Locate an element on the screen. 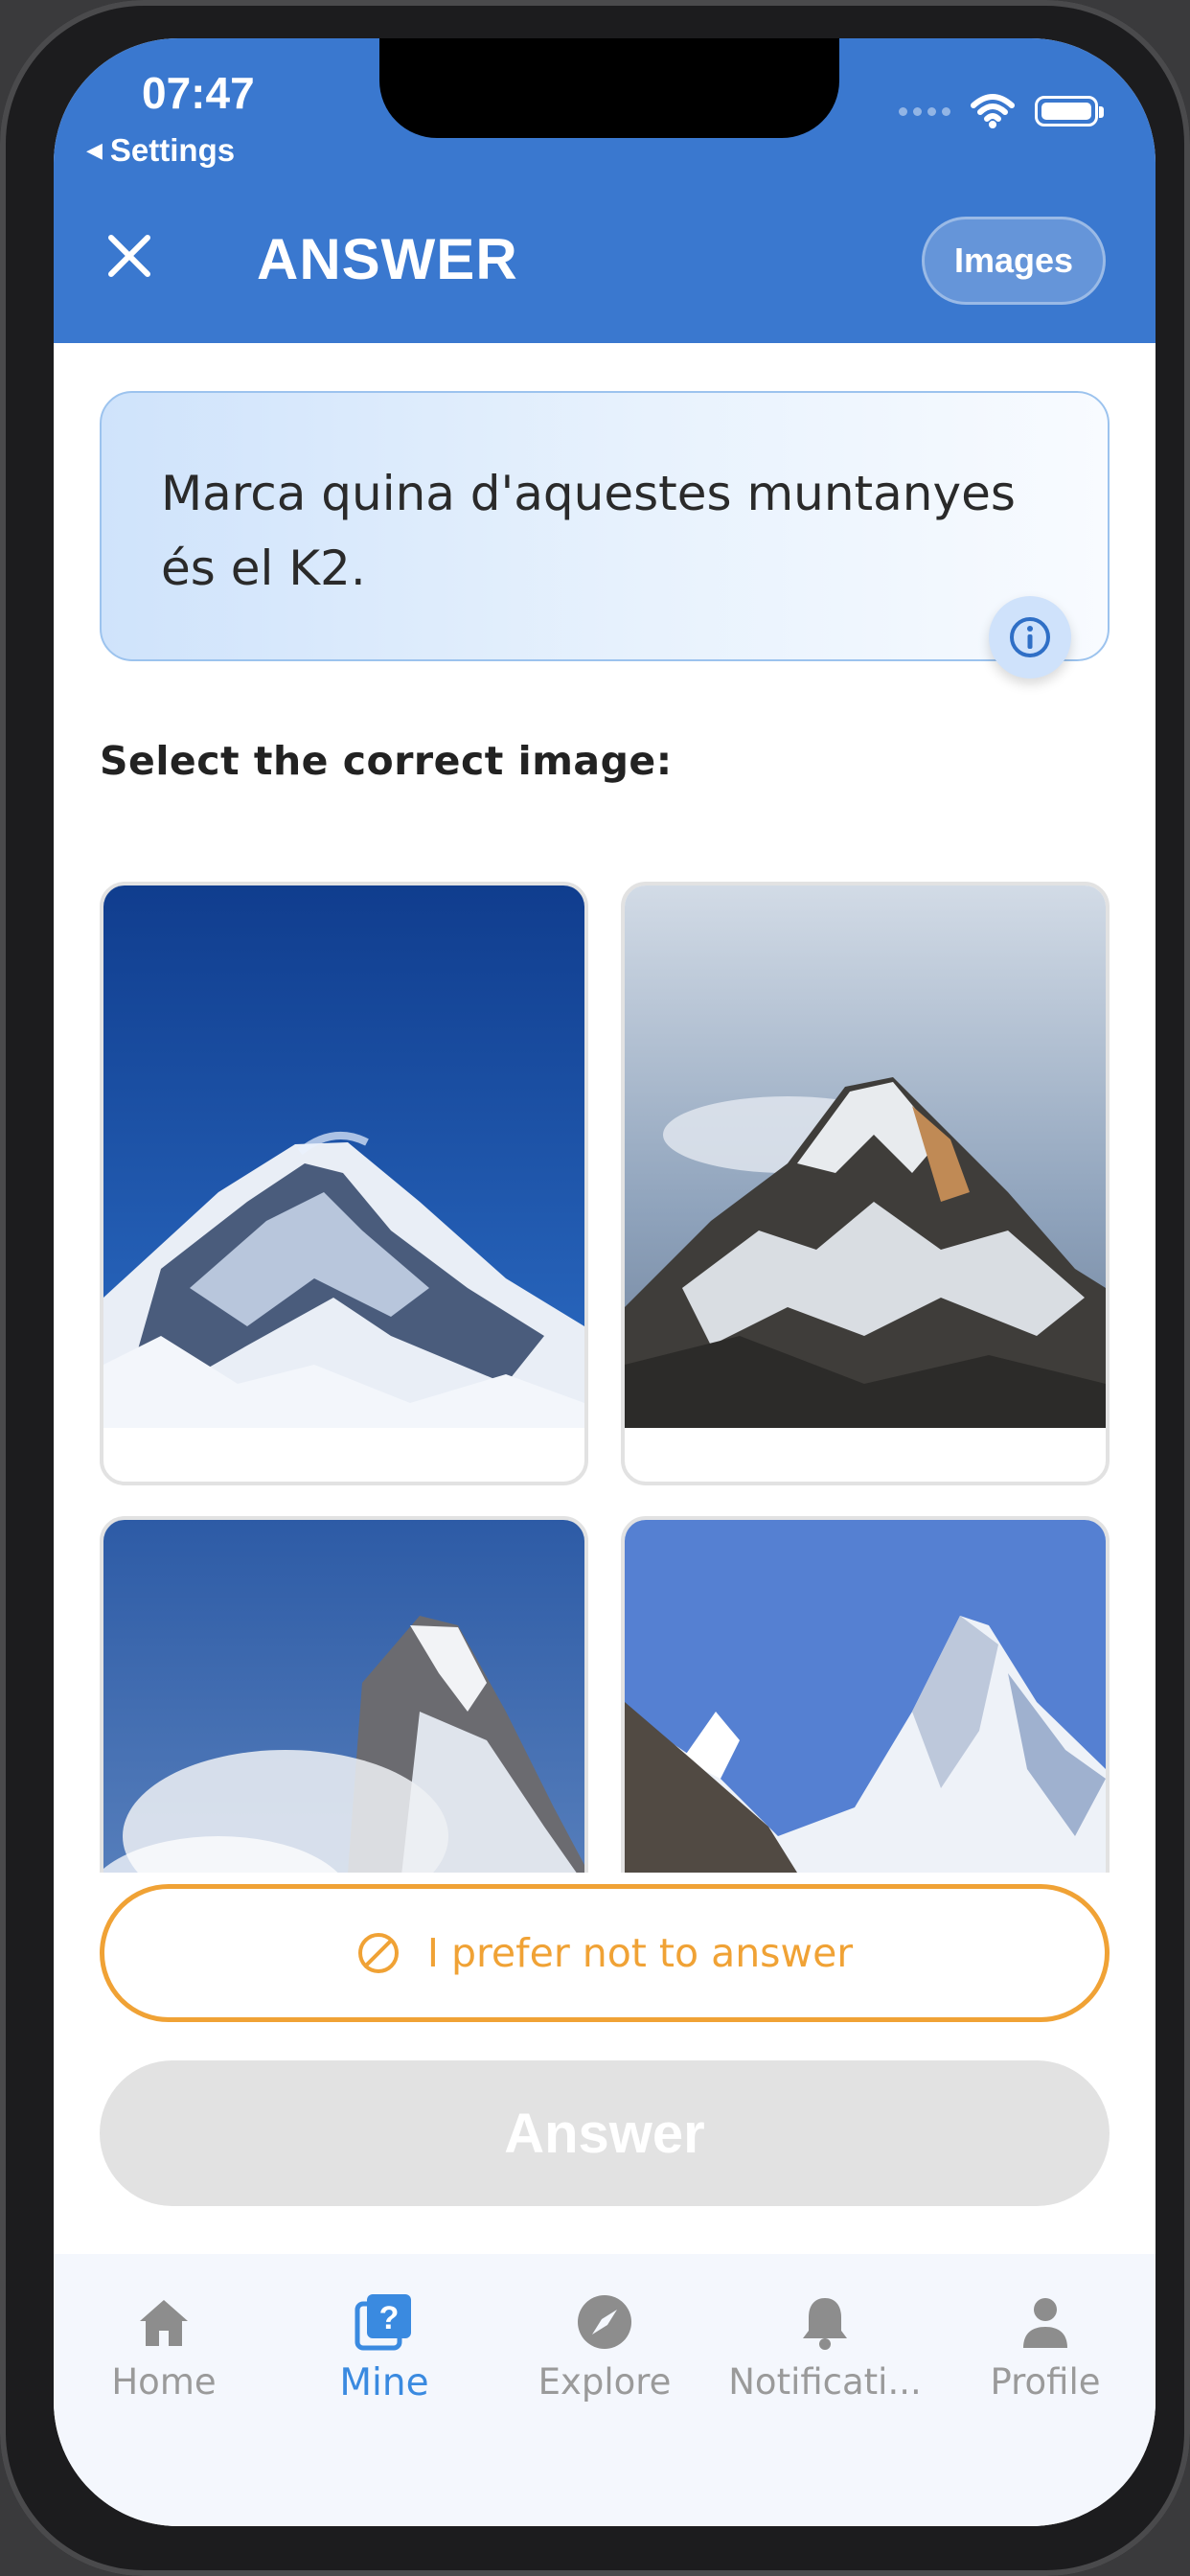 The height and width of the screenshot is (2576, 1190). tab-explore: Explore is located at coordinates (605, 2347).